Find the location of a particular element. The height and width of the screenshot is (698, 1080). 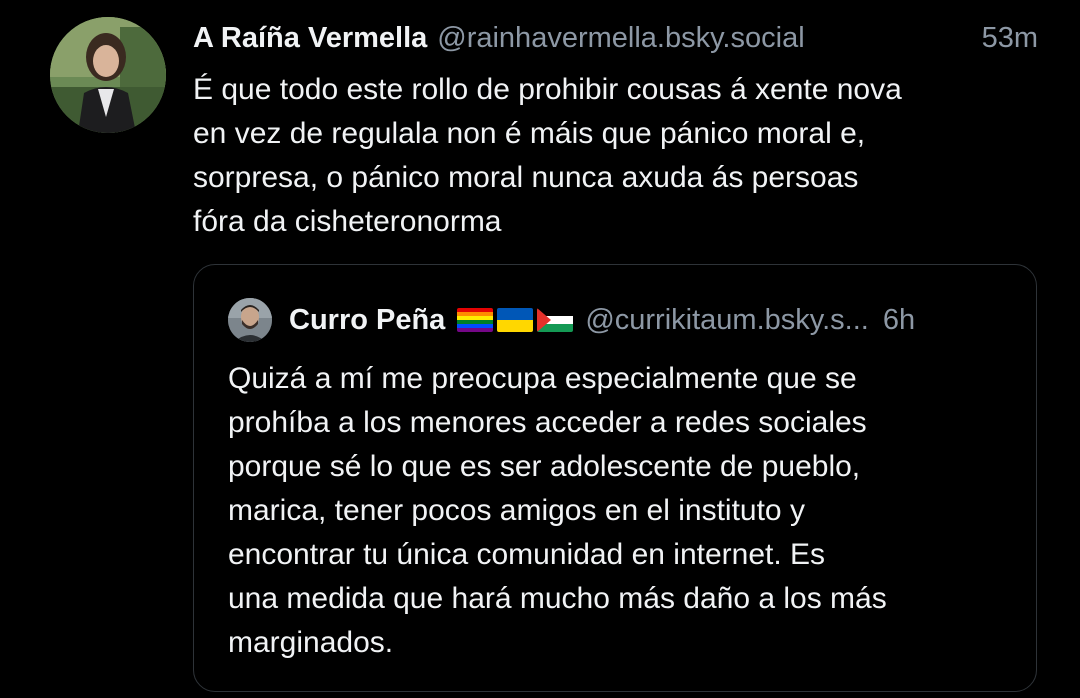

author-avatar is located at coordinates (108, 75).